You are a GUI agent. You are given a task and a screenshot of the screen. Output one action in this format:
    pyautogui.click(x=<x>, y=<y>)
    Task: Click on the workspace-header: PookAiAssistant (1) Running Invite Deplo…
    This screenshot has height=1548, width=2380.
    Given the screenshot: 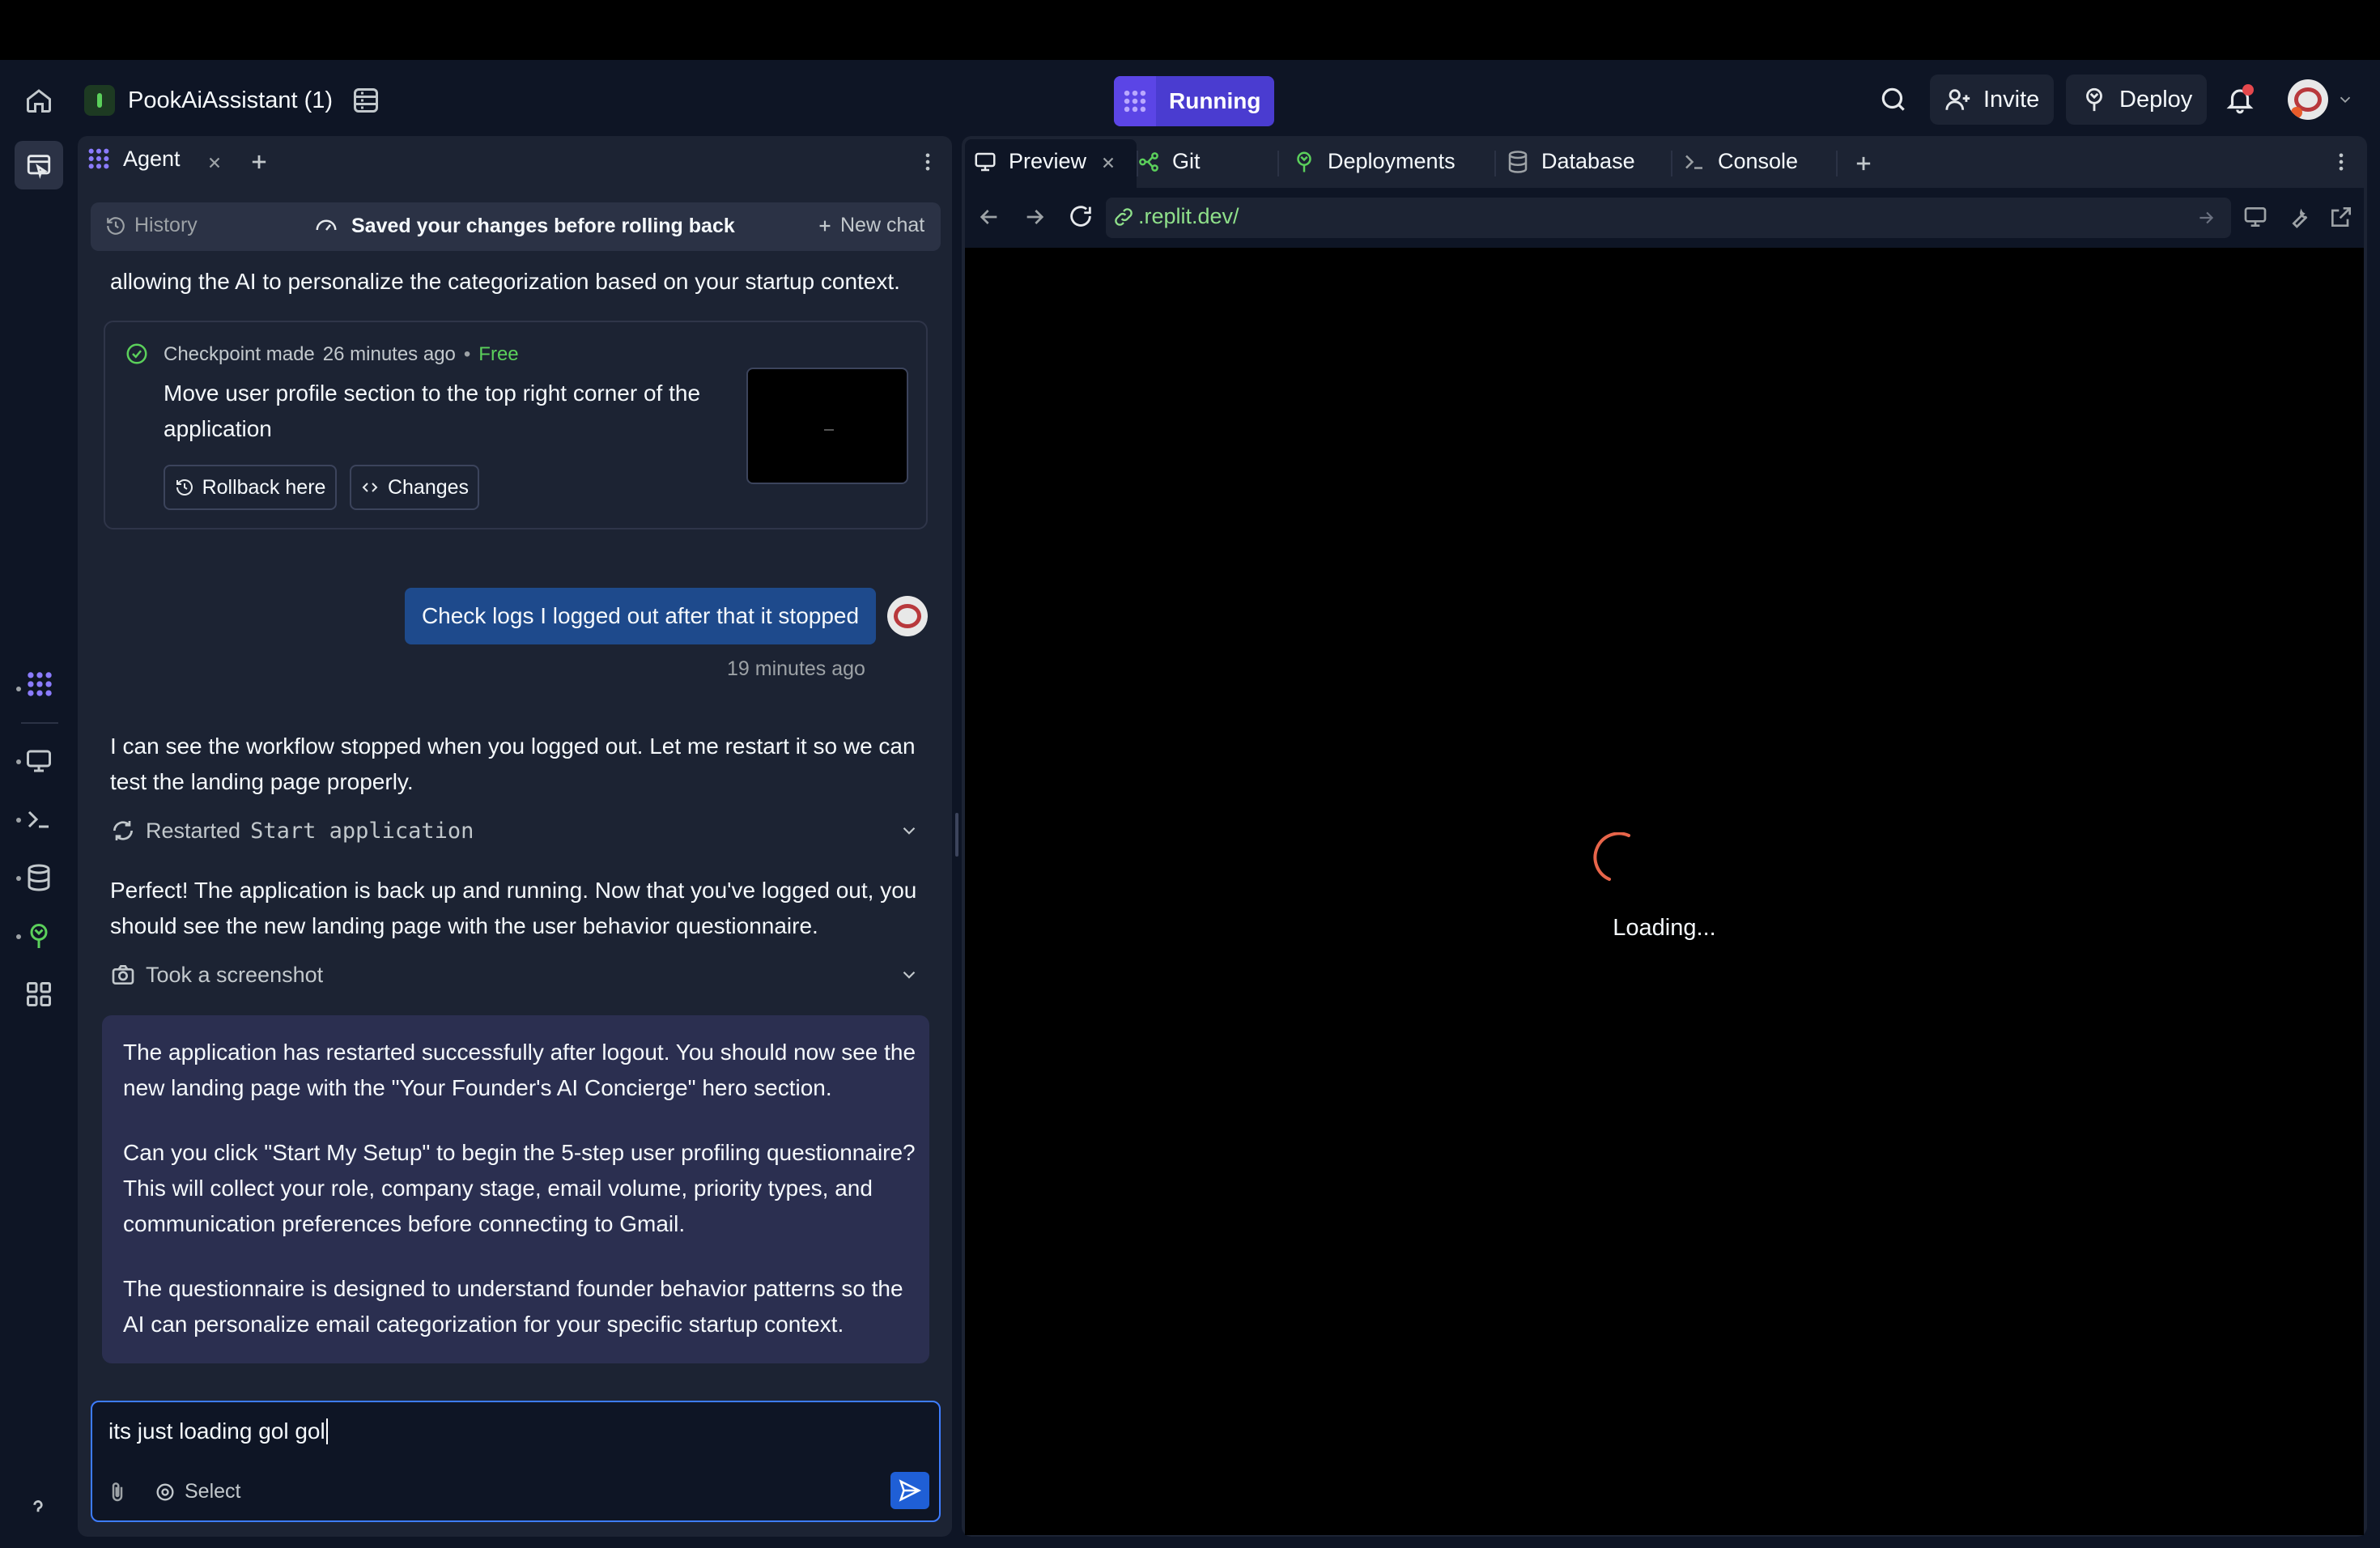 What is the action you would take?
    pyautogui.click(x=1190, y=100)
    